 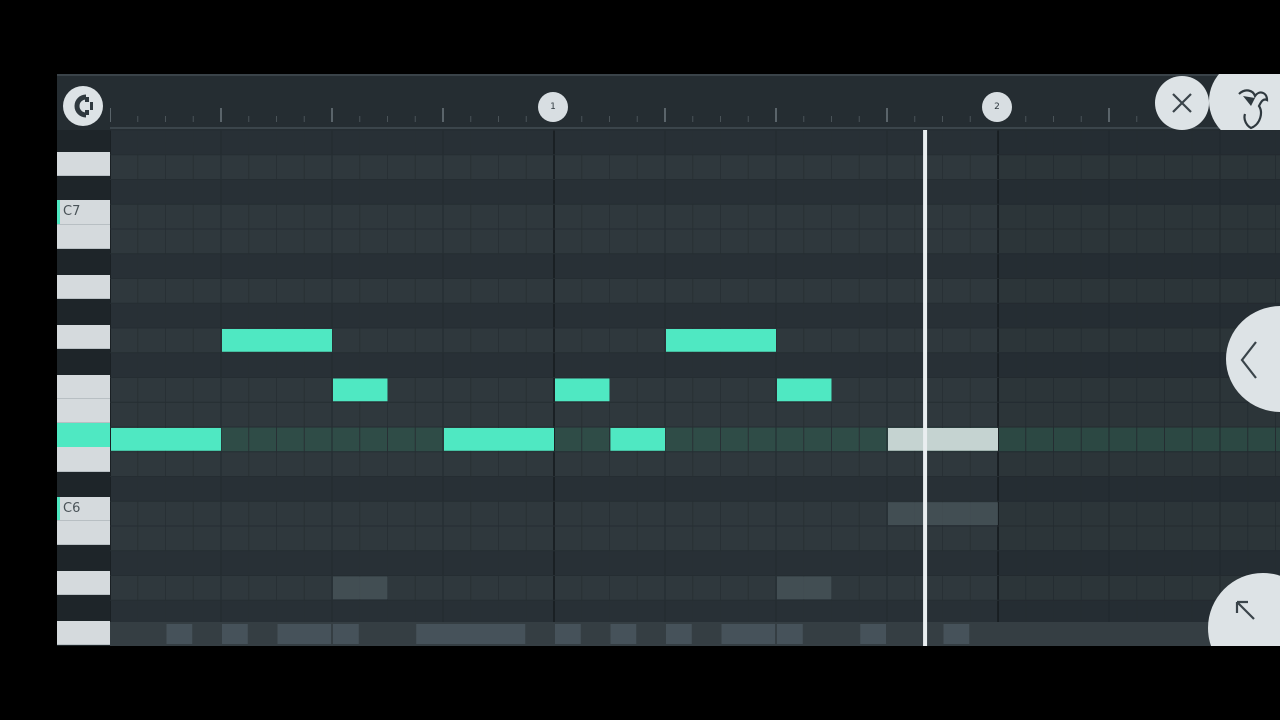 What do you see at coordinates (925, 388) in the screenshot?
I see `playhead` at bounding box center [925, 388].